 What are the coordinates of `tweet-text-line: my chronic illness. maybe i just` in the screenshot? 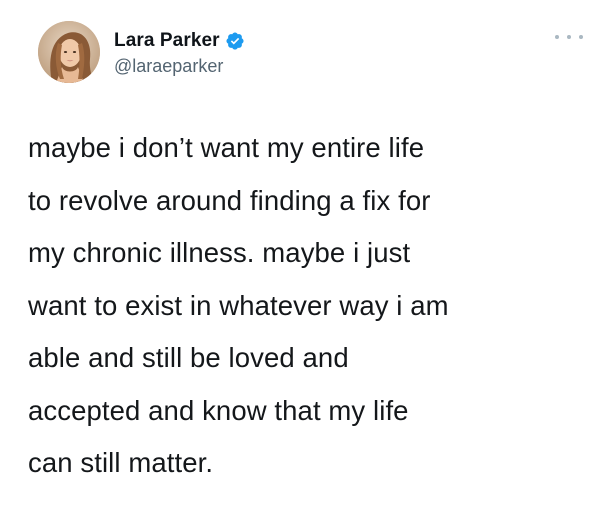 It's located at (219, 252).